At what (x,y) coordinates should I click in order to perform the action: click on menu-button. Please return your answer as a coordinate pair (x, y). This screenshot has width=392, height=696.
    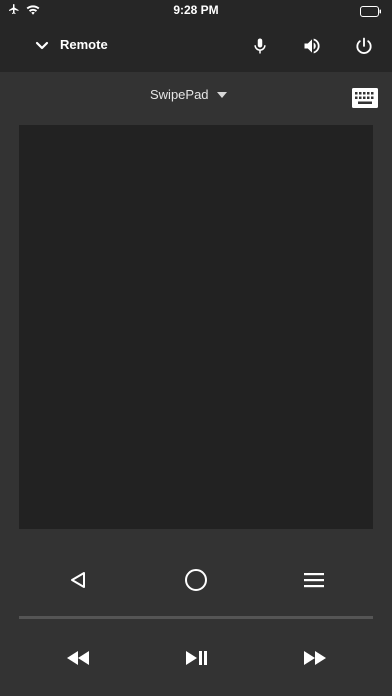
    Looking at the image, I should click on (314, 580).